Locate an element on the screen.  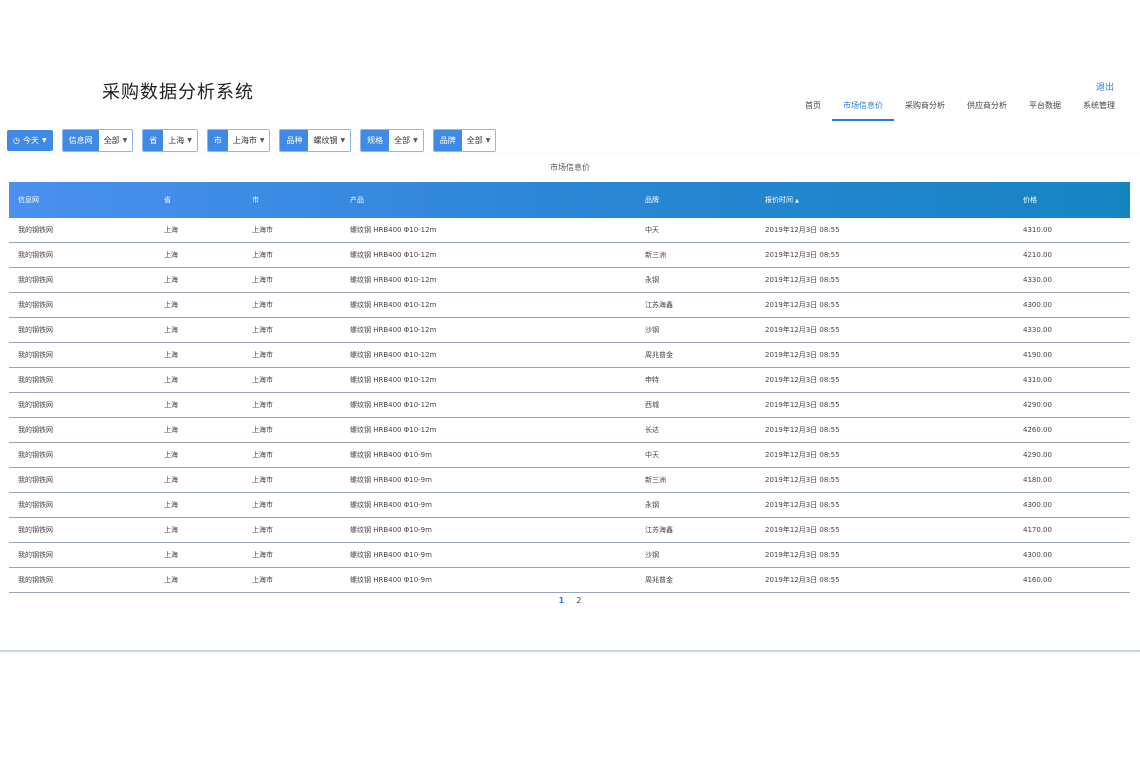
column-header: 报价时间 ▲ is located at coordinates (892, 200).